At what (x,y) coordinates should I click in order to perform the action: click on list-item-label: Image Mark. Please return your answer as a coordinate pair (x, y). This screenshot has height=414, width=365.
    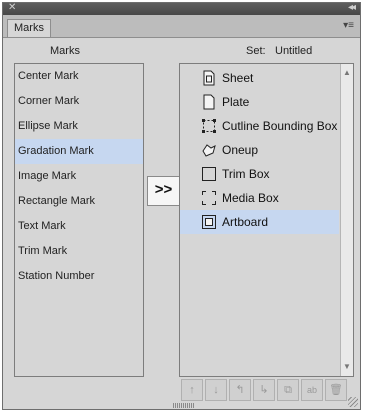
    Looking at the image, I should click on (47, 176).